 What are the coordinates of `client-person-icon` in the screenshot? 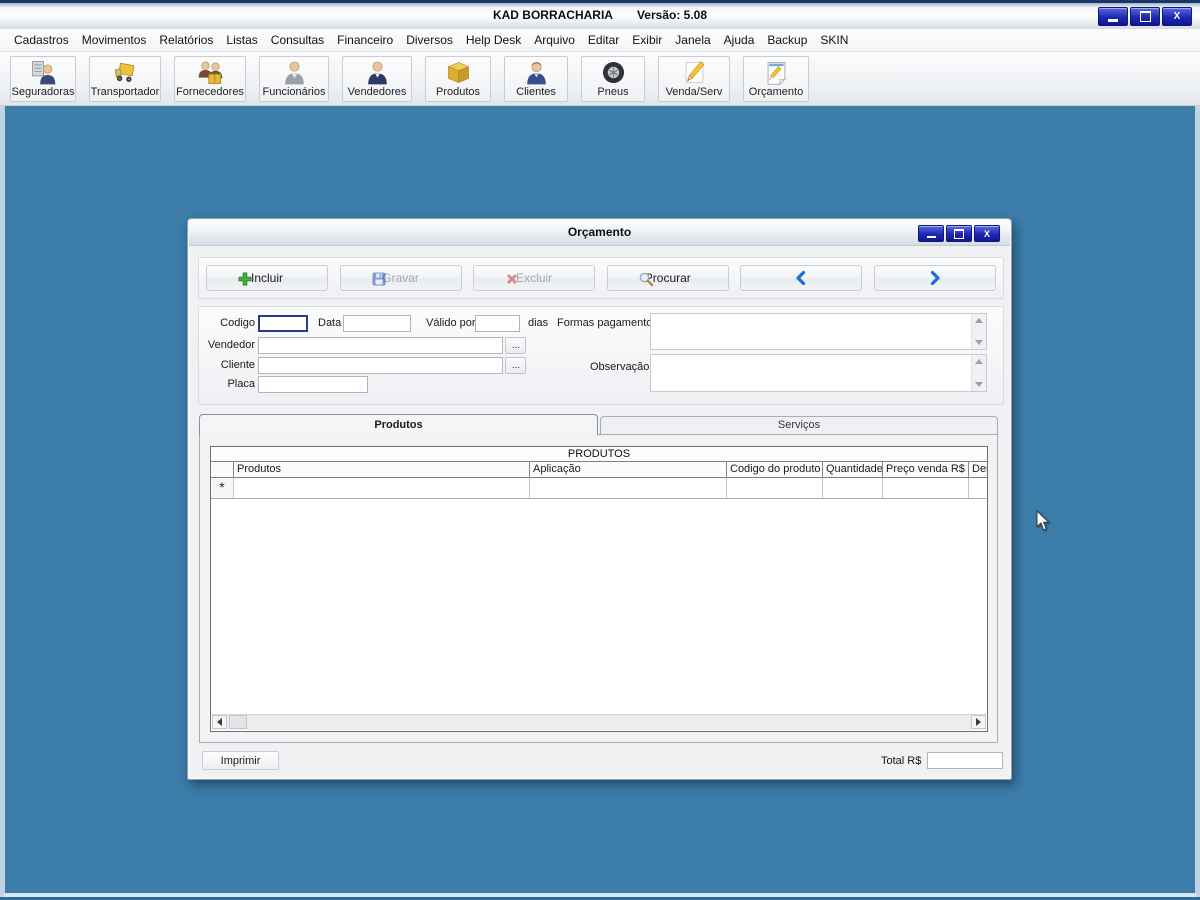 It's located at (536, 72).